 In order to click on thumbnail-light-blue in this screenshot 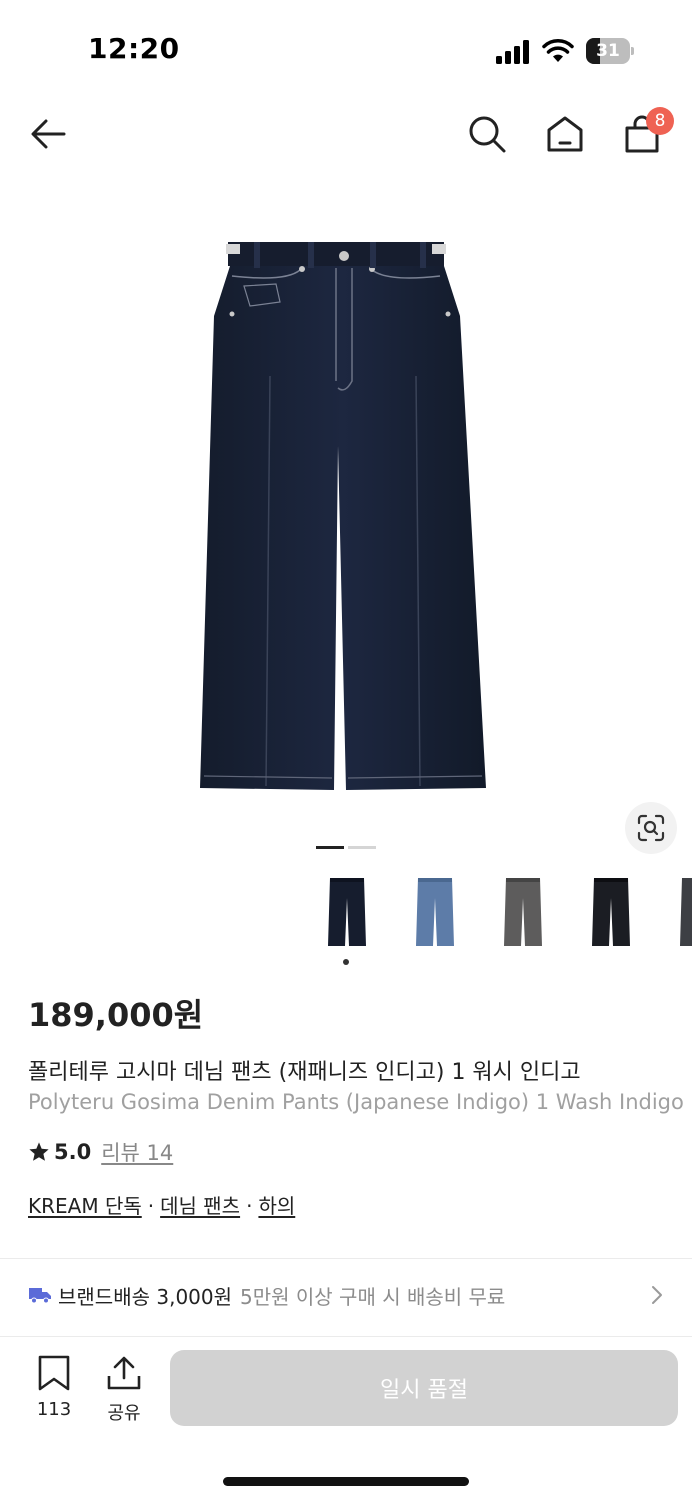, I will do `click(434, 912)`.